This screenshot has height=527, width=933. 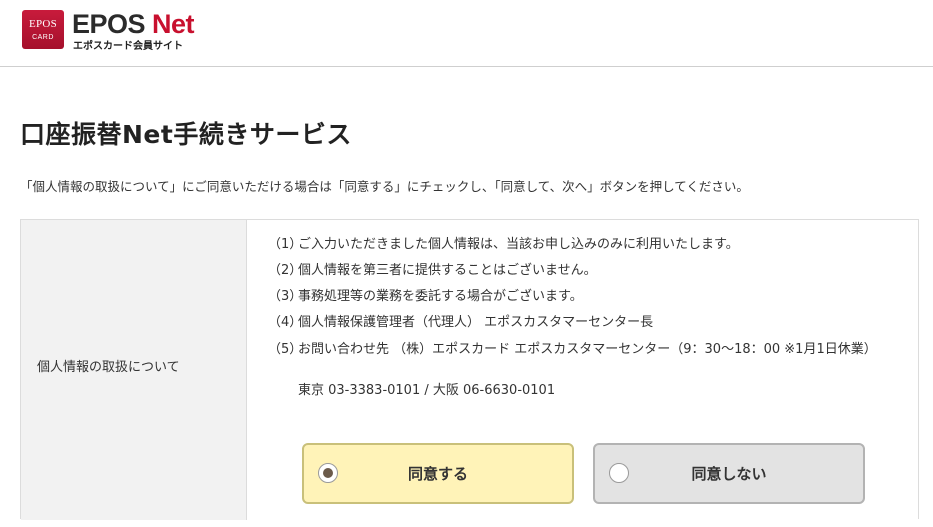 I want to click on epos-card-logo-icon: EPOS CARD, so click(x=43, y=29).